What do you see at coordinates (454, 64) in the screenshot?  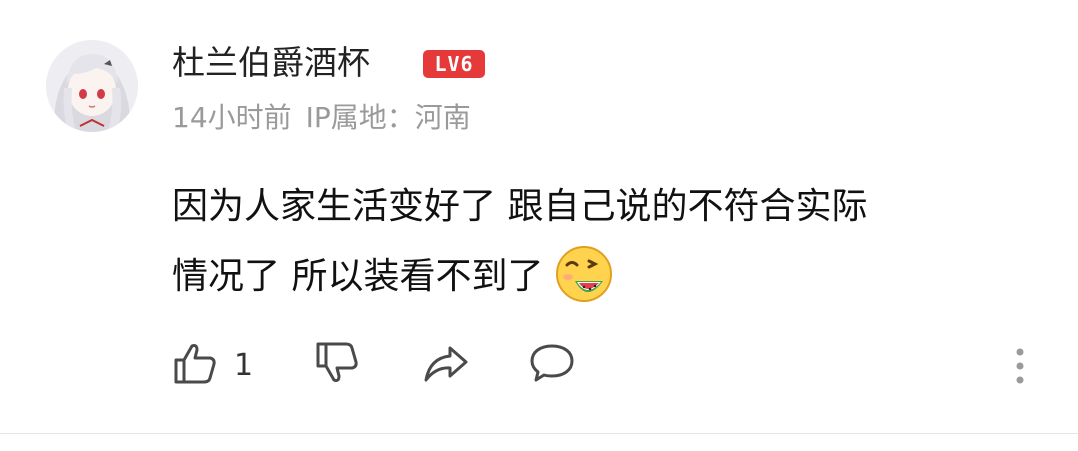 I see `level-badge: LV6` at bounding box center [454, 64].